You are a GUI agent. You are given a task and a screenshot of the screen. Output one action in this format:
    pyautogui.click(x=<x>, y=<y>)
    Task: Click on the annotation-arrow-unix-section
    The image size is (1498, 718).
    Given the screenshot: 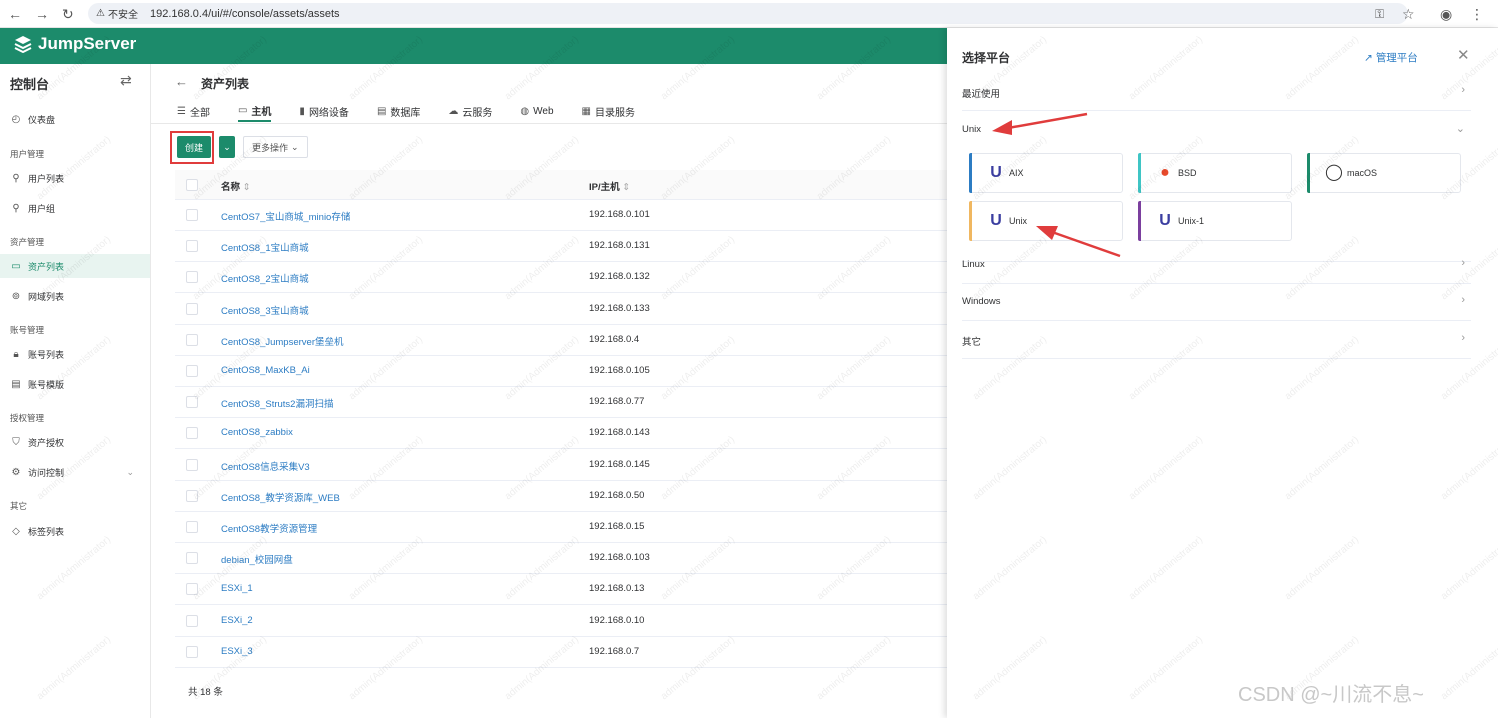 What is the action you would take?
    pyautogui.click(x=1040, y=123)
    